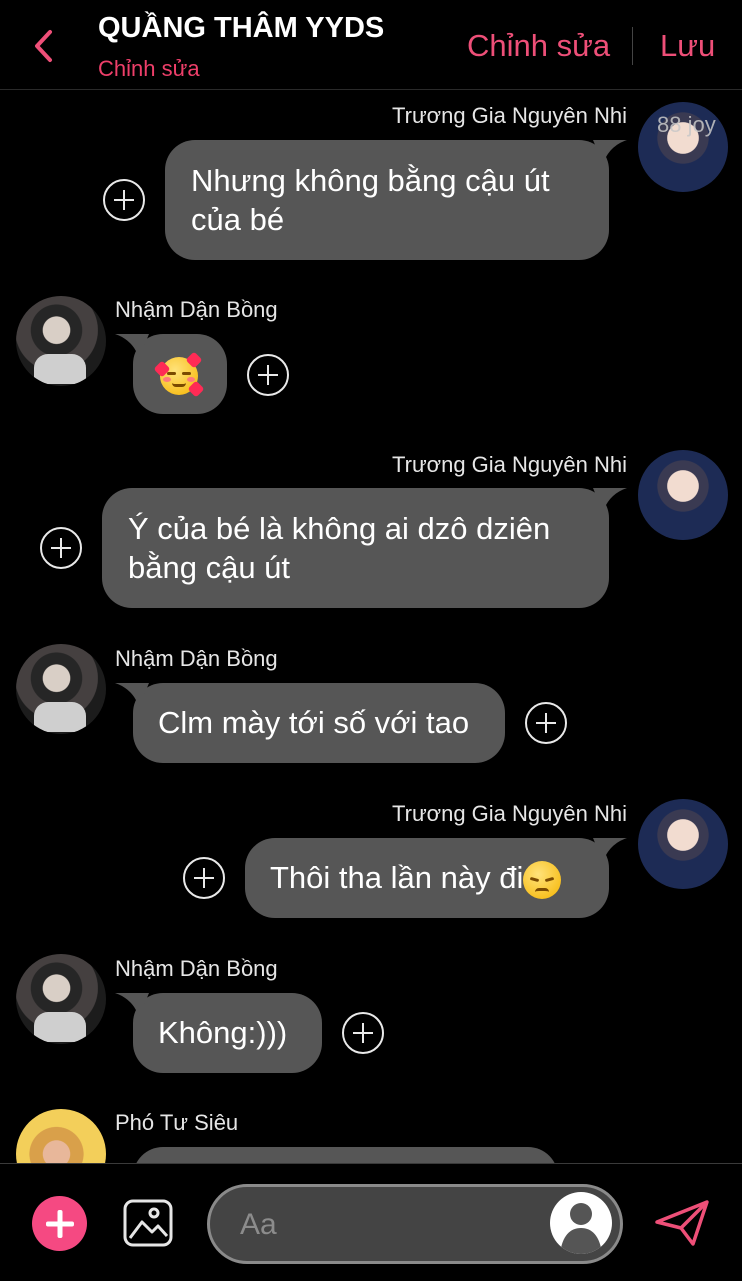 The height and width of the screenshot is (1281, 742). Describe the element at coordinates (238, 219) in the screenshot. I see `message-line: của bé` at that location.